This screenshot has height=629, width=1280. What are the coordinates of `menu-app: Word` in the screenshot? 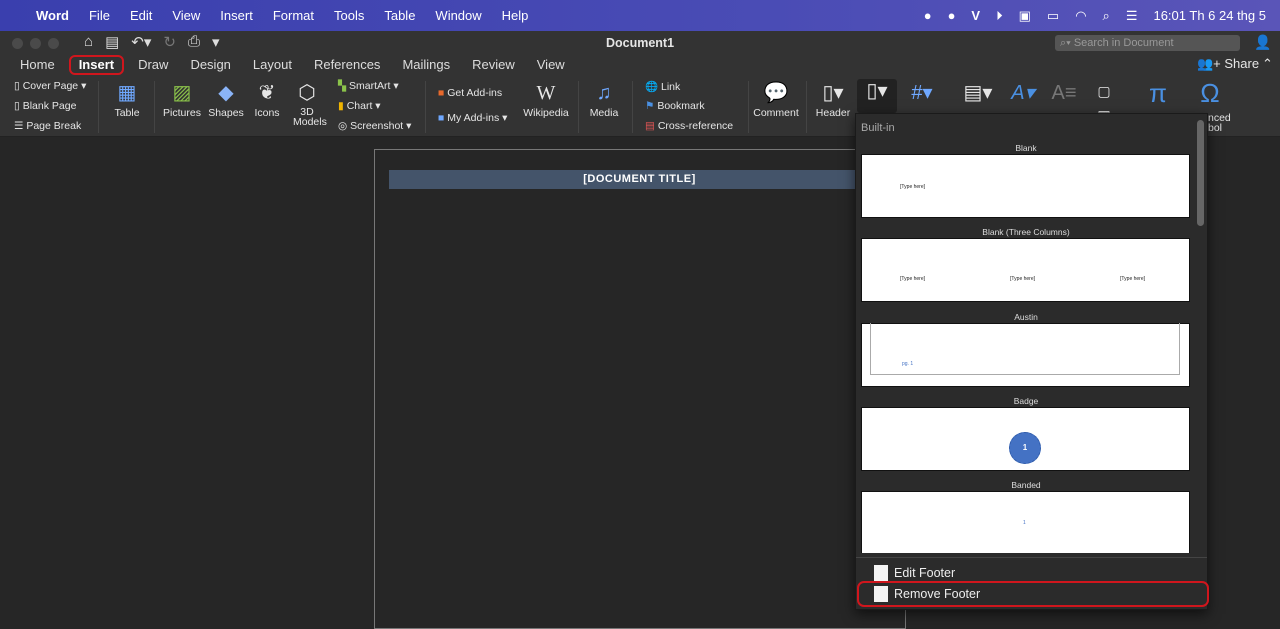 It's located at (52, 15).